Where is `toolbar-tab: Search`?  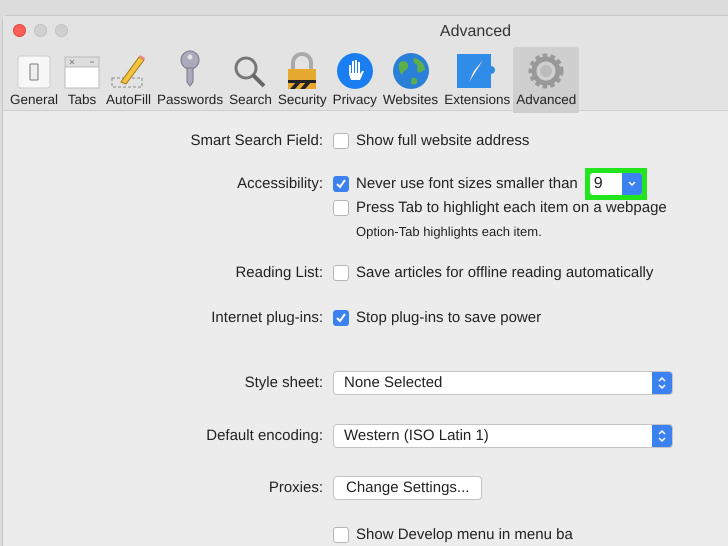
toolbar-tab: Search is located at coordinates (250, 80).